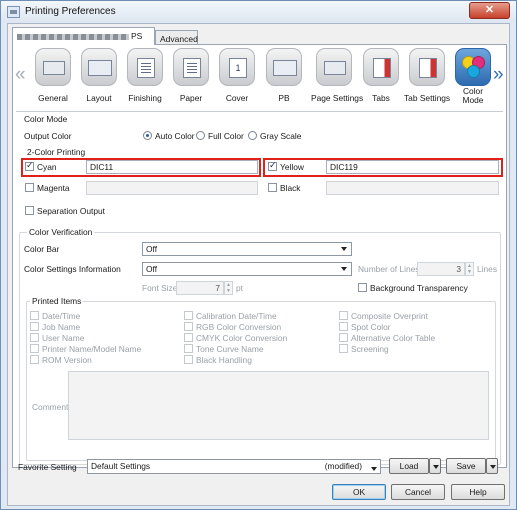 This screenshot has width=517, height=510. What do you see at coordinates (236, 316) in the screenshot?
I see `calibration-date-time-label: Calibration Date/Time` at bounding box center [236, 316].